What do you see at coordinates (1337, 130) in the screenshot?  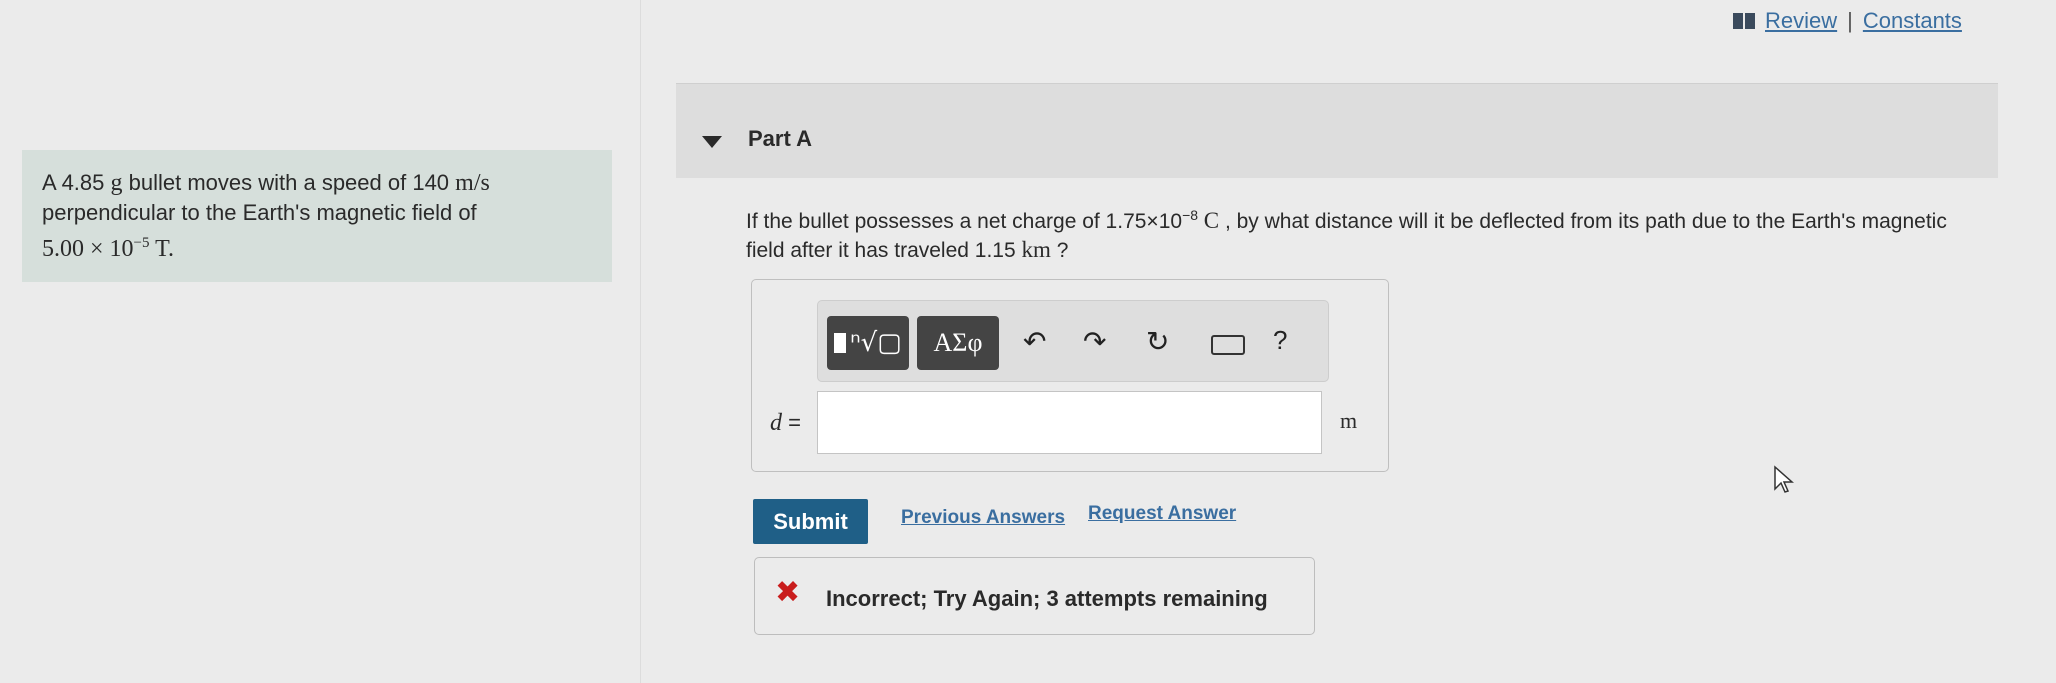 I see `part-a-header: Part A` at bounding box center [1337, 130].